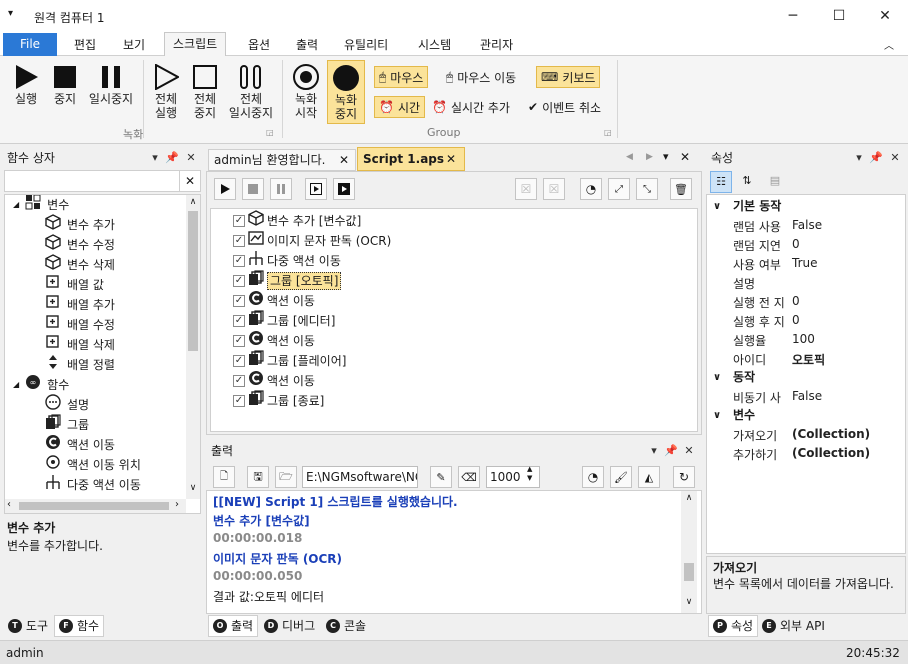  Describe the element at coordinates (401, 77) in the screenshot. I see `mouse-button: 🖱 마우스` at that location.